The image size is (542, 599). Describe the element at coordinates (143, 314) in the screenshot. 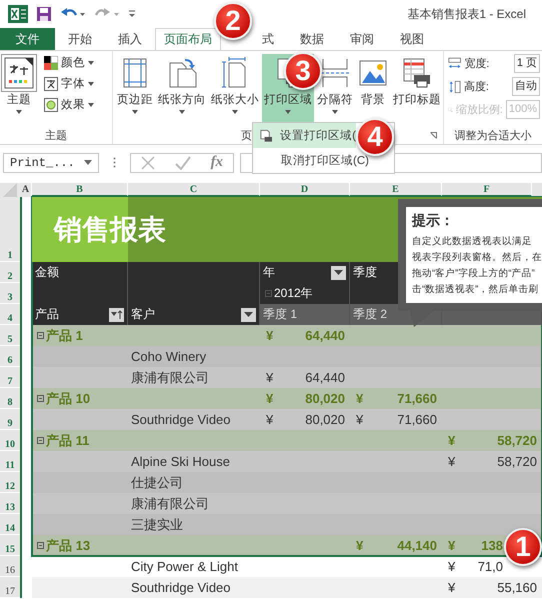

I see `table-cell: 客户` at that location.